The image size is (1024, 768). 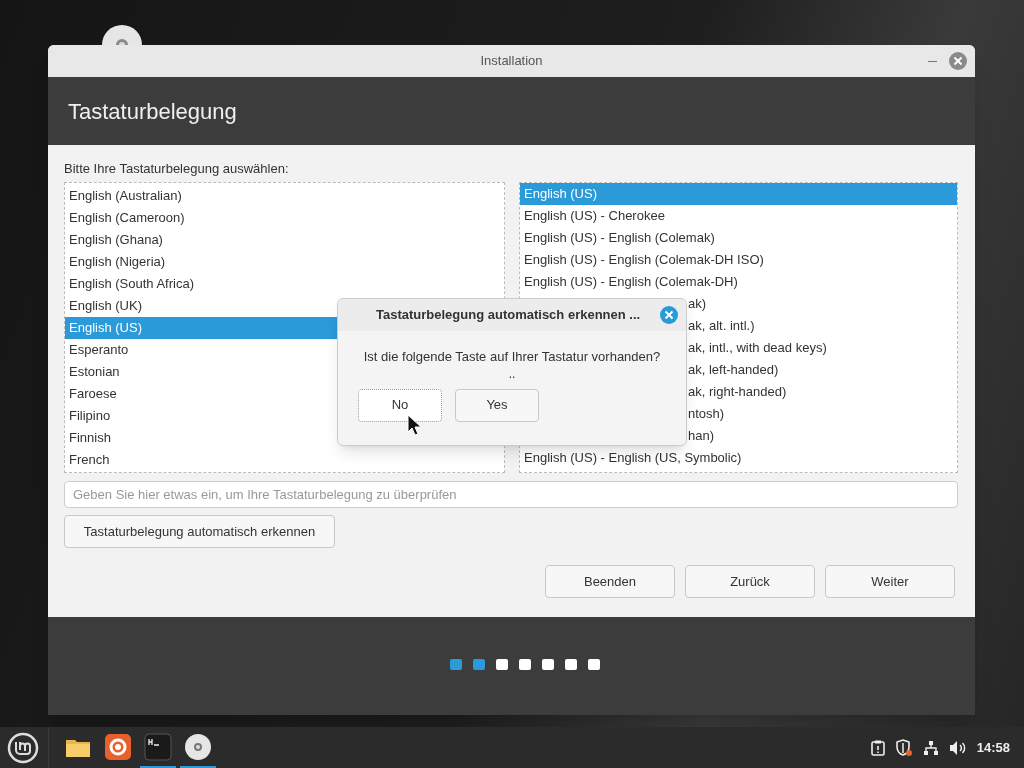 I want to click on detect-button: Tastaturbelegung automatisch erkennen, so click(x=199, y=531).